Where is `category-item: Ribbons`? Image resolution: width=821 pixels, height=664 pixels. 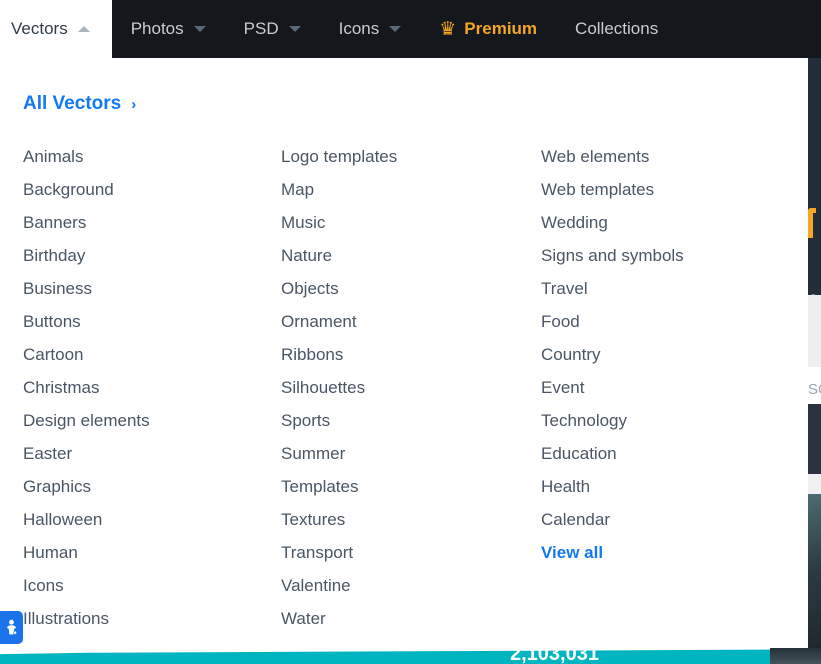 category-item: Ribbons is located at coordinates (339, 354).